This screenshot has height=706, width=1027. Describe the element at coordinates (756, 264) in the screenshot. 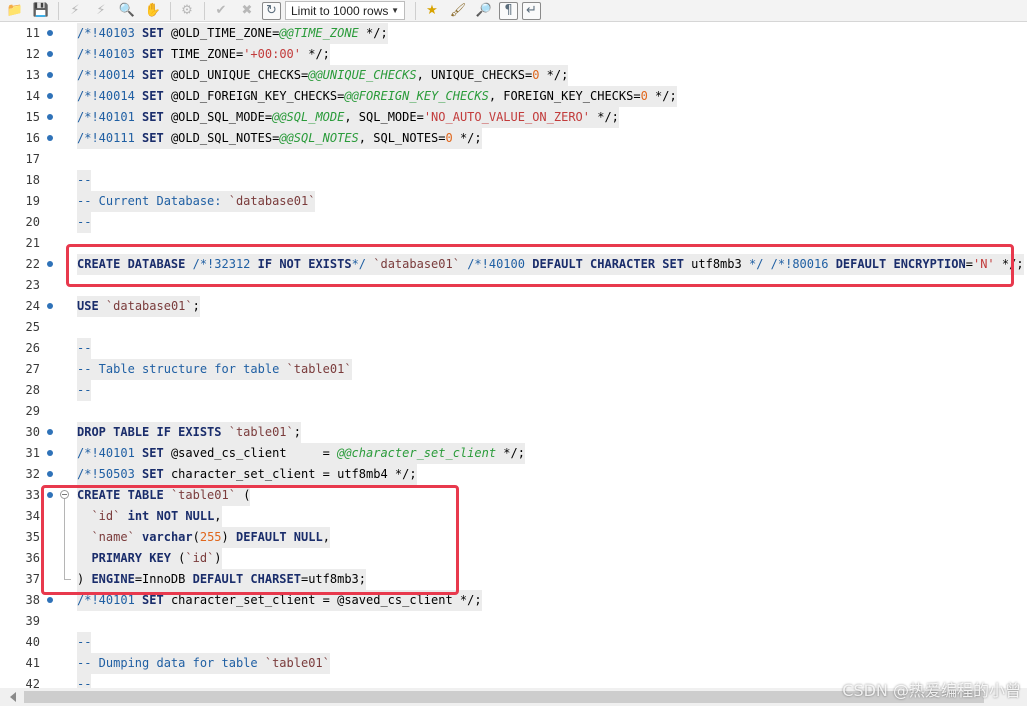

I see `code-token: */` at that location.